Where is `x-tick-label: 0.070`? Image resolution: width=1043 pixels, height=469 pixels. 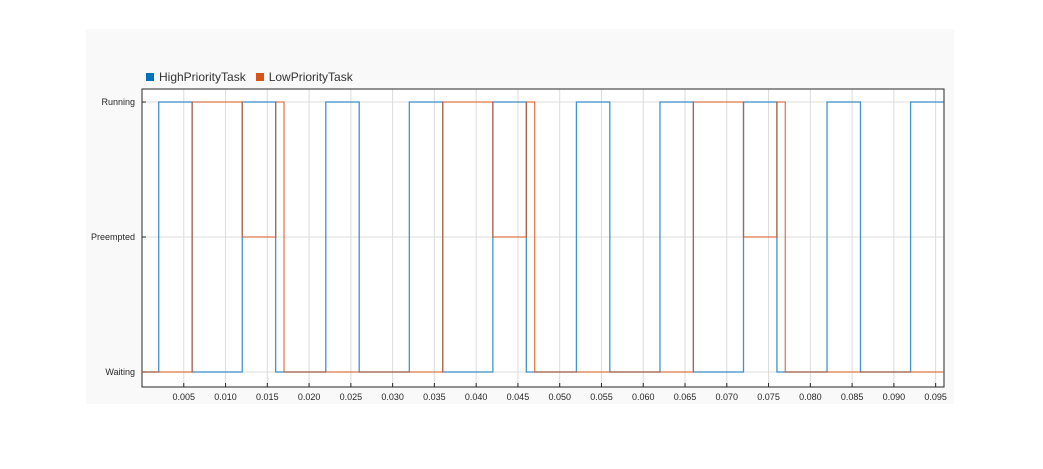
x-tick-label: 0.070 is located at coordinates (727, 397).